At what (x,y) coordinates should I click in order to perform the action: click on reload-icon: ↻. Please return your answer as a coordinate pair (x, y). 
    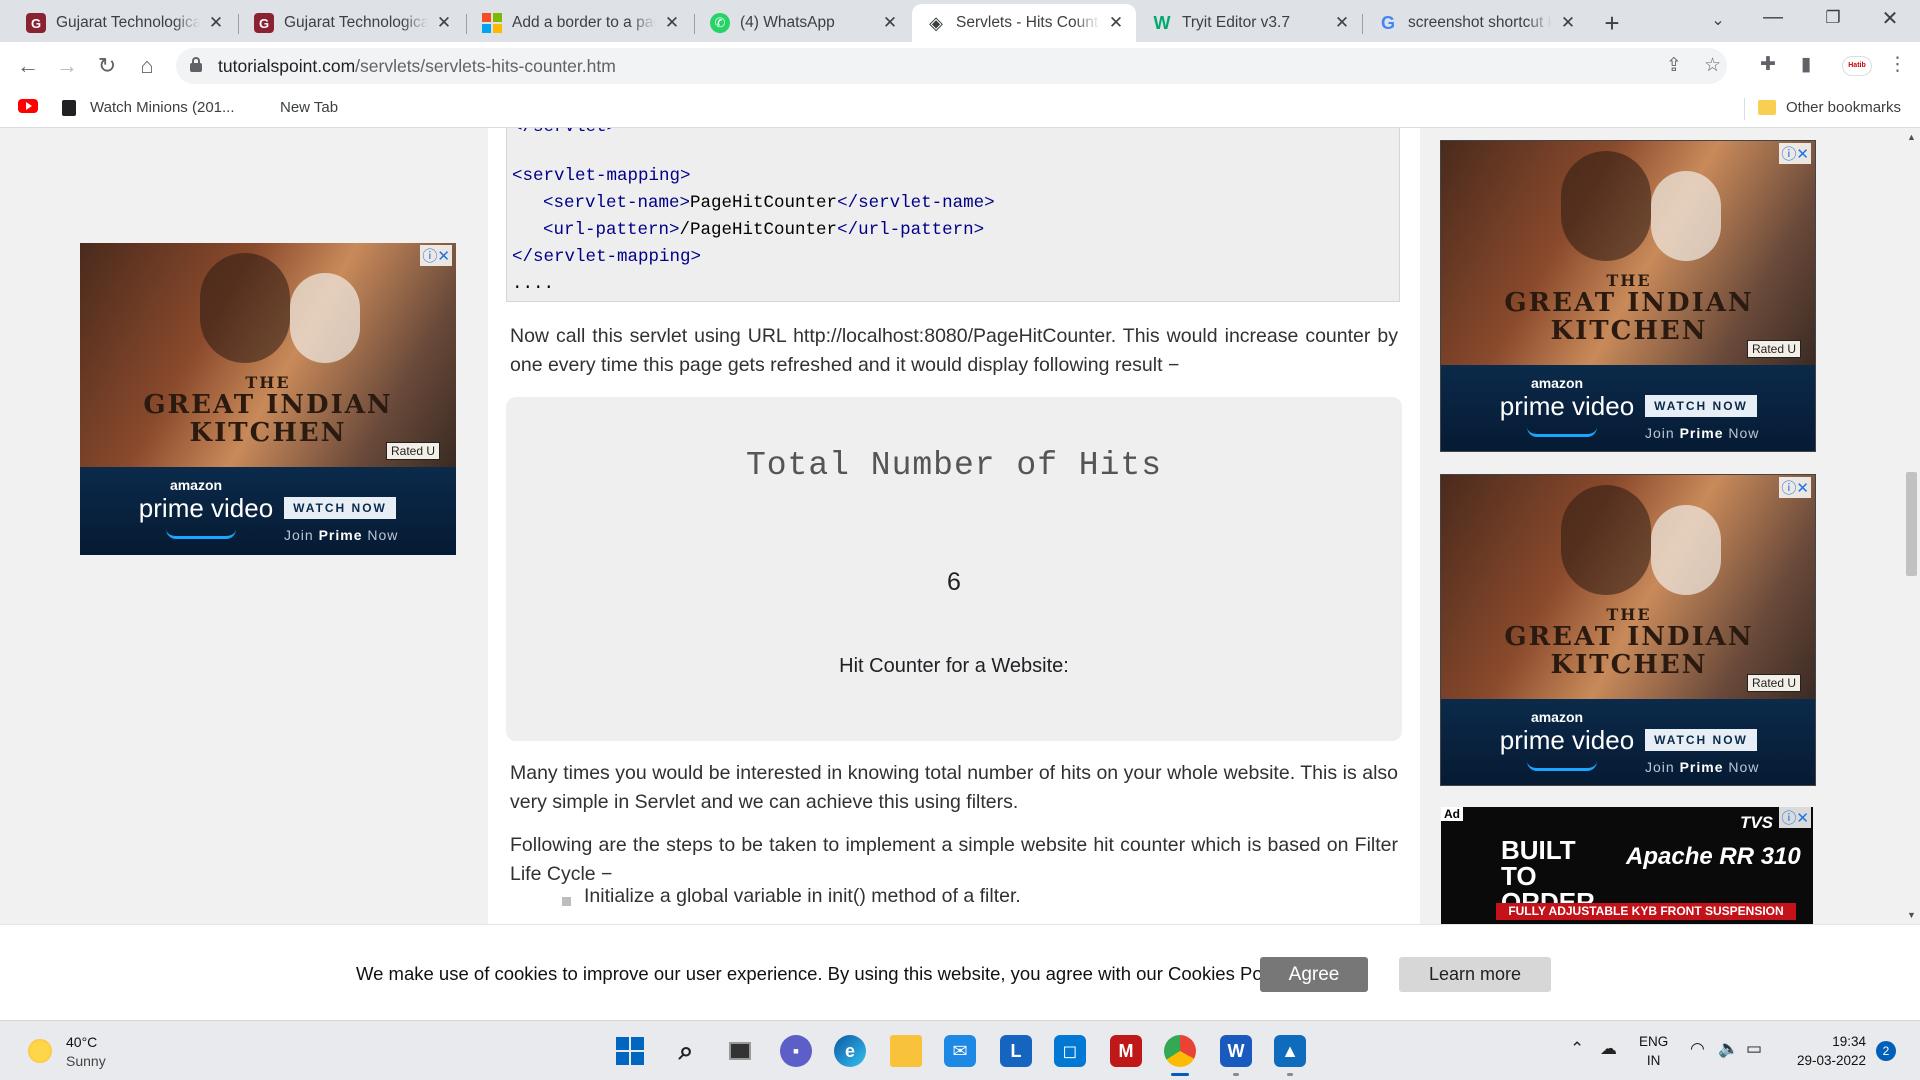
    Looking at the image, I should click on (107, 66).